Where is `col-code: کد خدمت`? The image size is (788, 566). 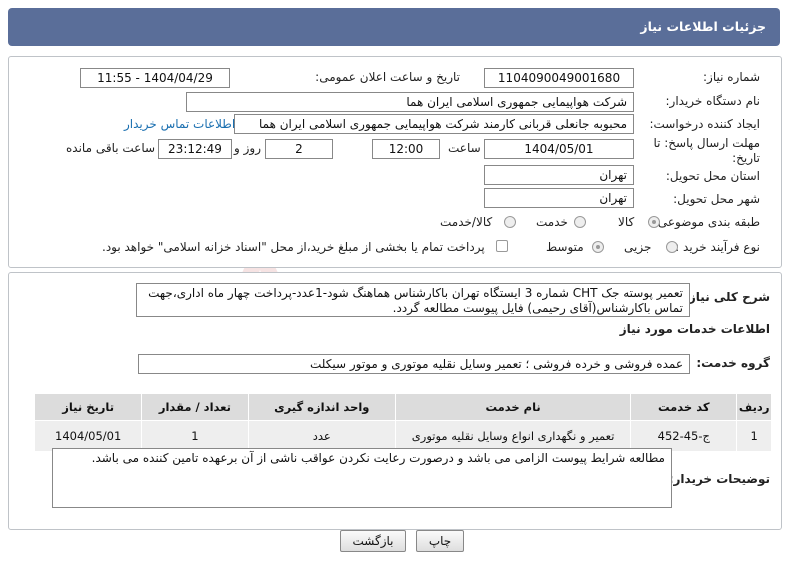 col-code: کد خدمت is located at coordinates (684, 407).